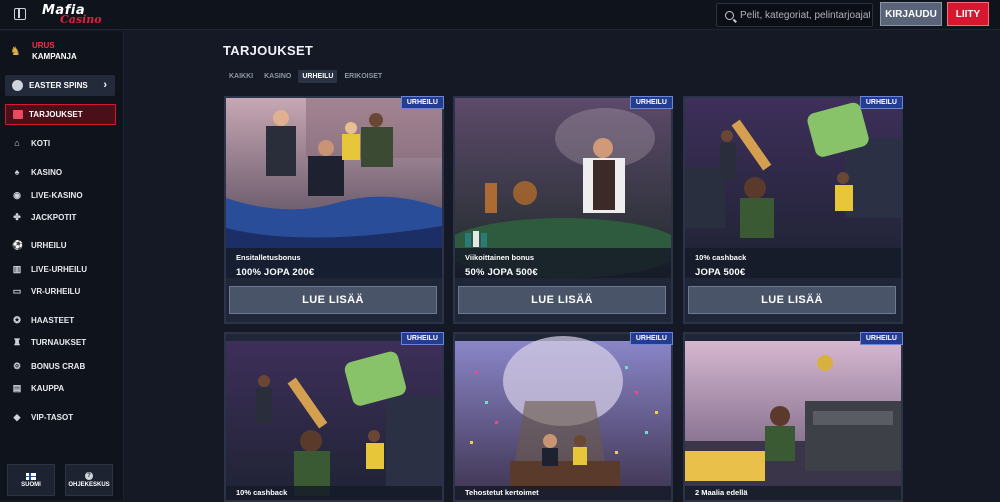 The width and height of the screenshot is (1000, 502). I want to click on sidebar-item-offers: TARJOUKSET, so click(60, 114).